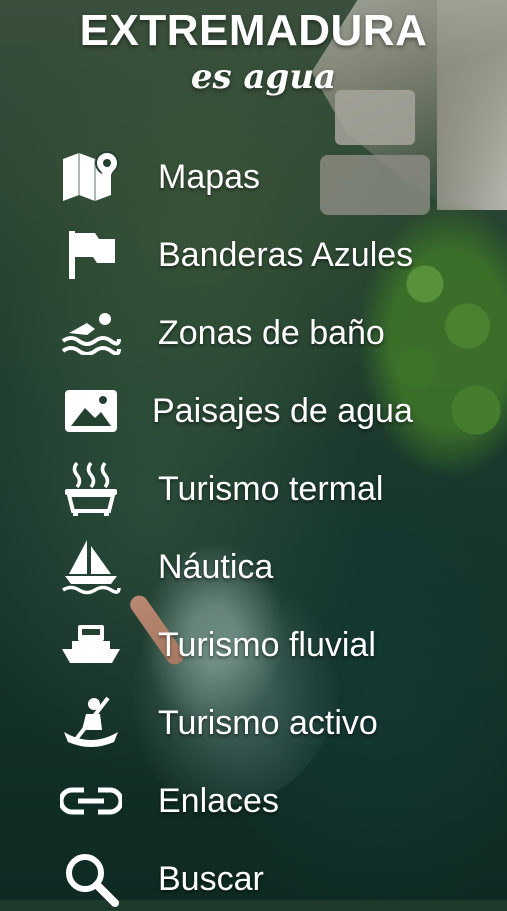 The width and height of the screenshot is (507, 911). Describe the element at coordinates (216, 567) in the screenshot. I see `menu-item-label: Náutica` at that location.